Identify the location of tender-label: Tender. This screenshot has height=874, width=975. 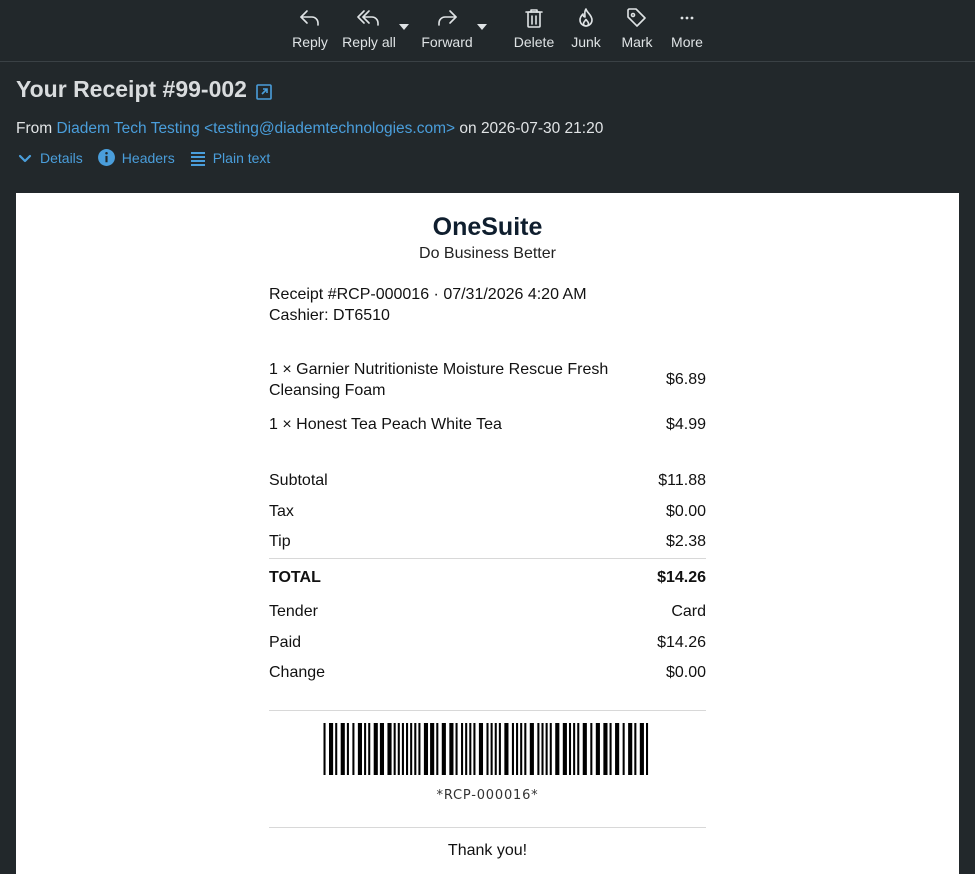
(293, 611).